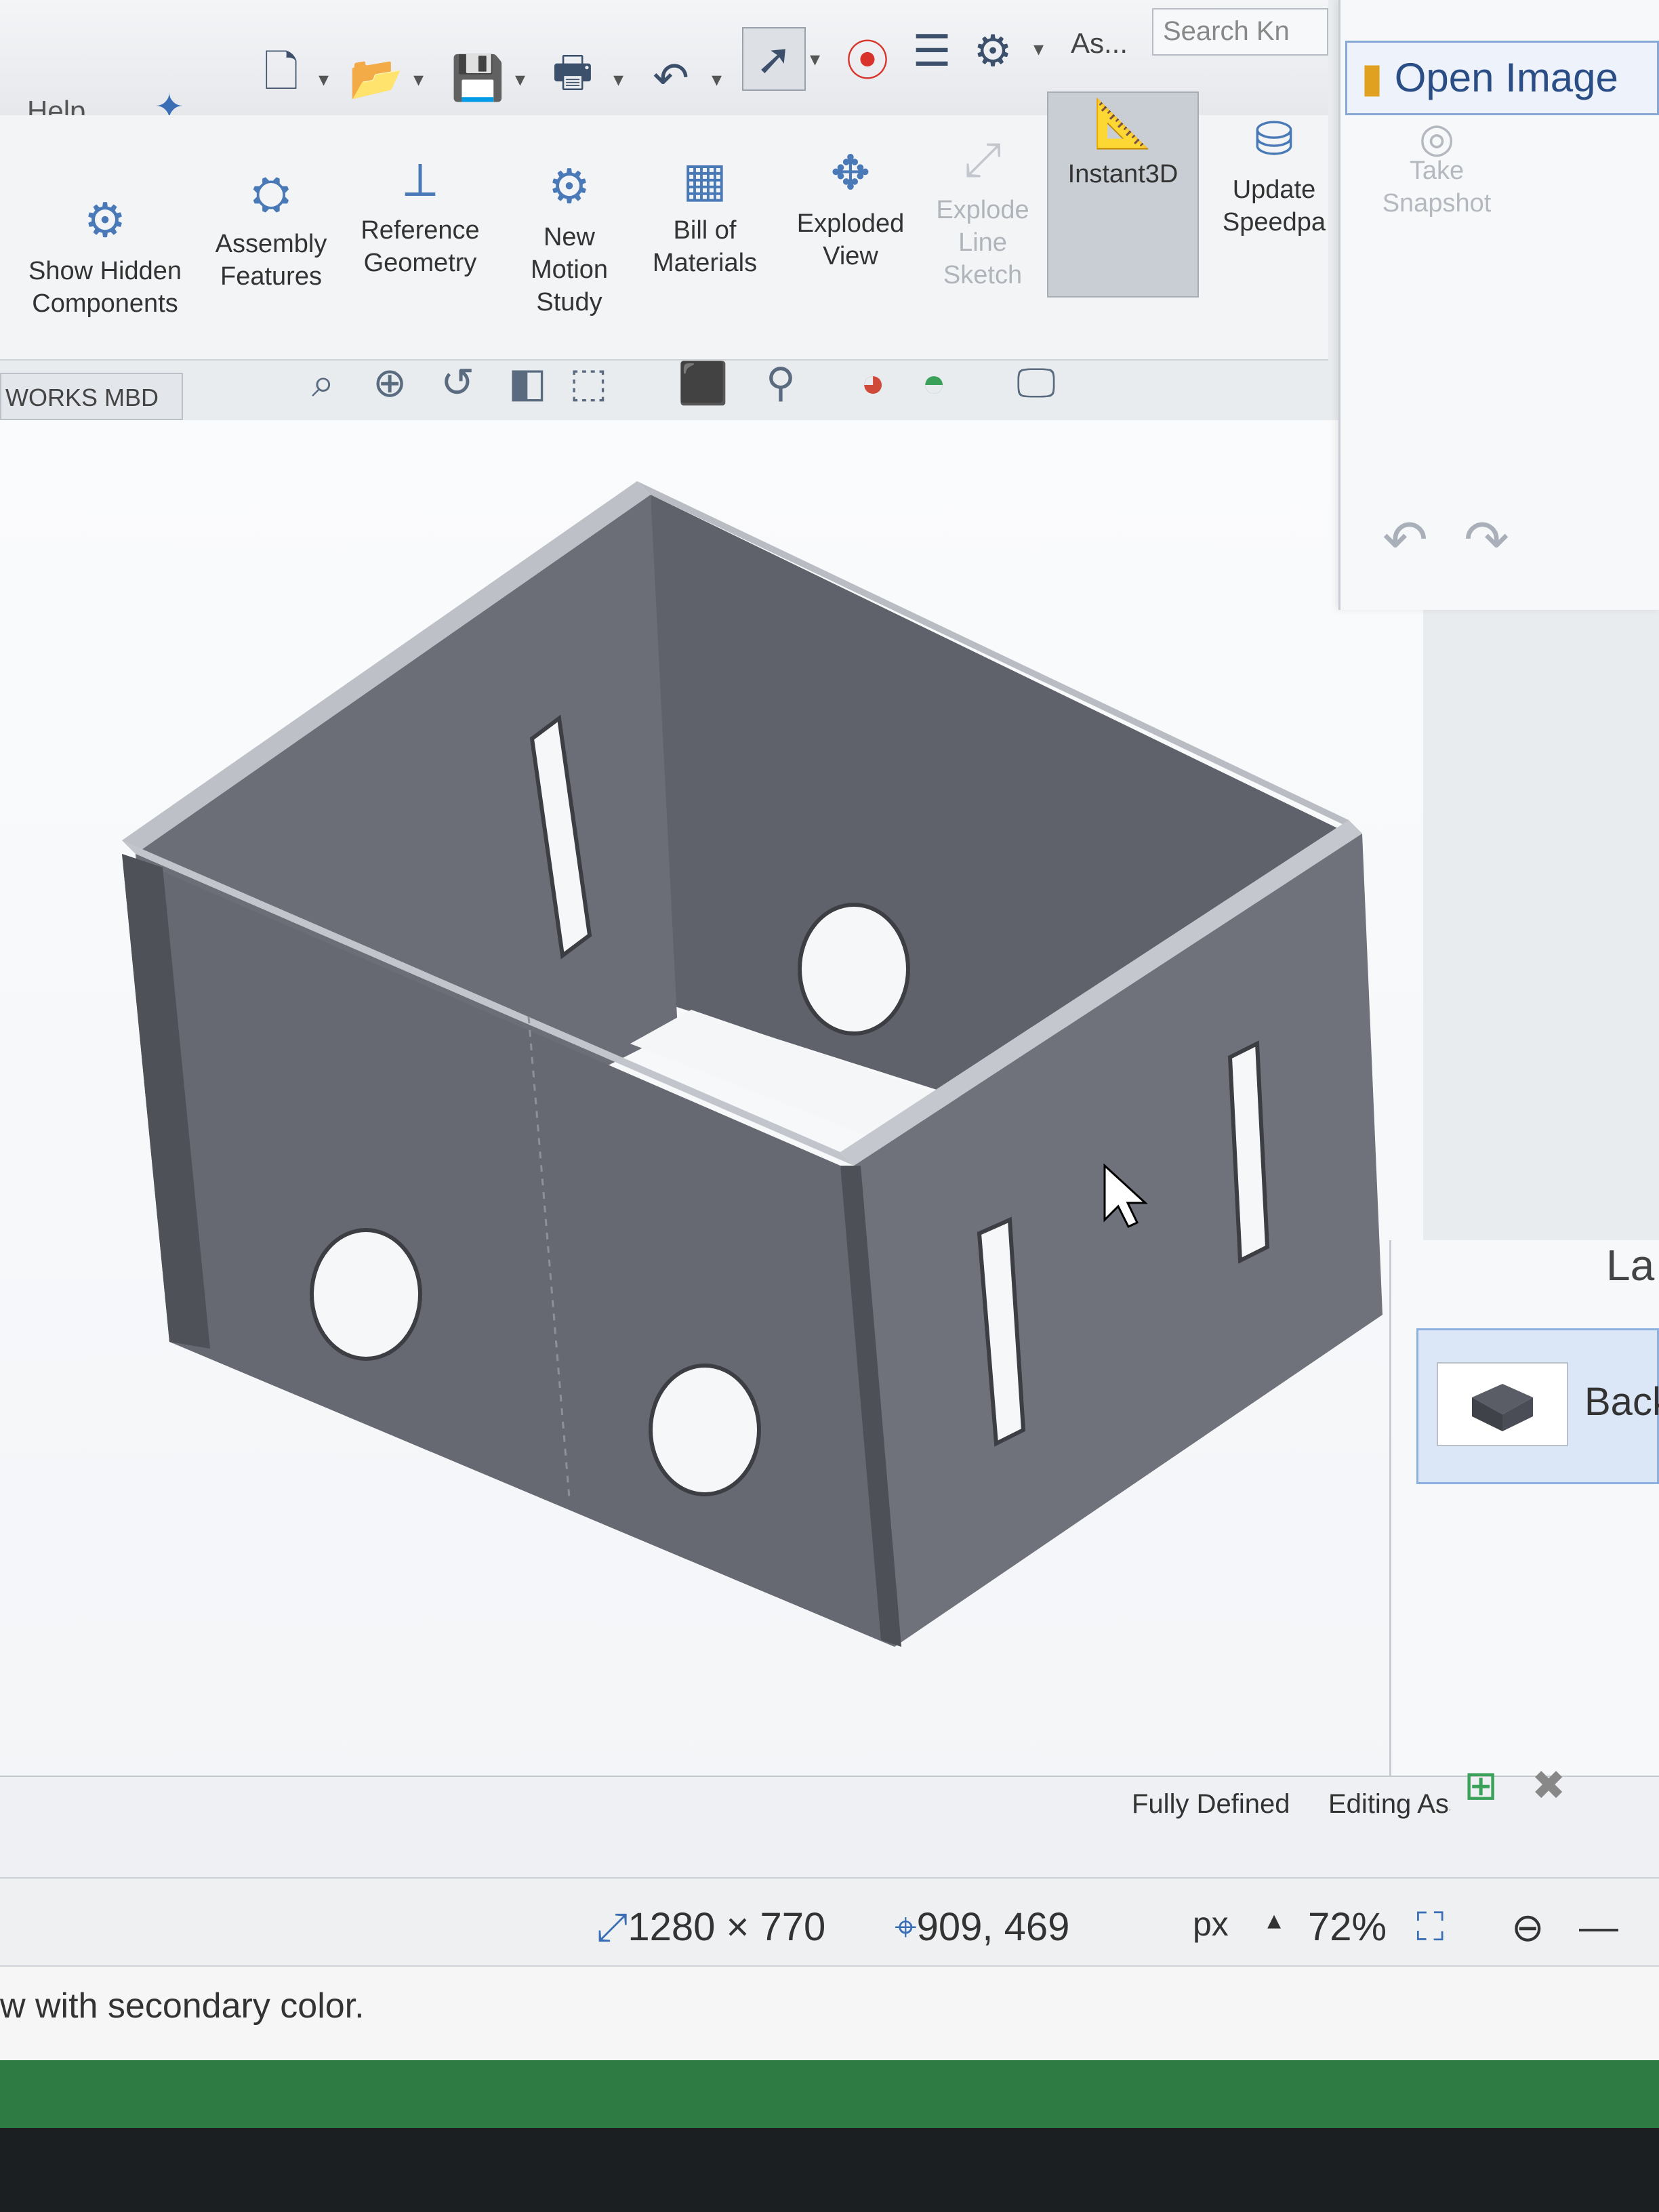  What do you see at coordinates (281, 77) in the screenshot?
I see `new-document-icon: 🗋` at bounding box center [281, 77].